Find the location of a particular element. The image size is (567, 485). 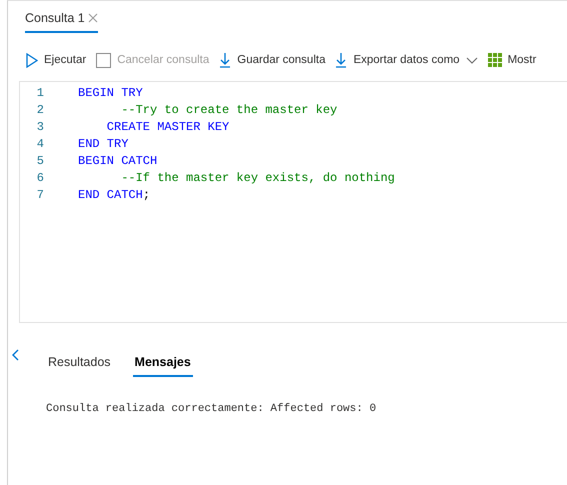

results-tab: Mensajes is located at coordinates (162, 364).